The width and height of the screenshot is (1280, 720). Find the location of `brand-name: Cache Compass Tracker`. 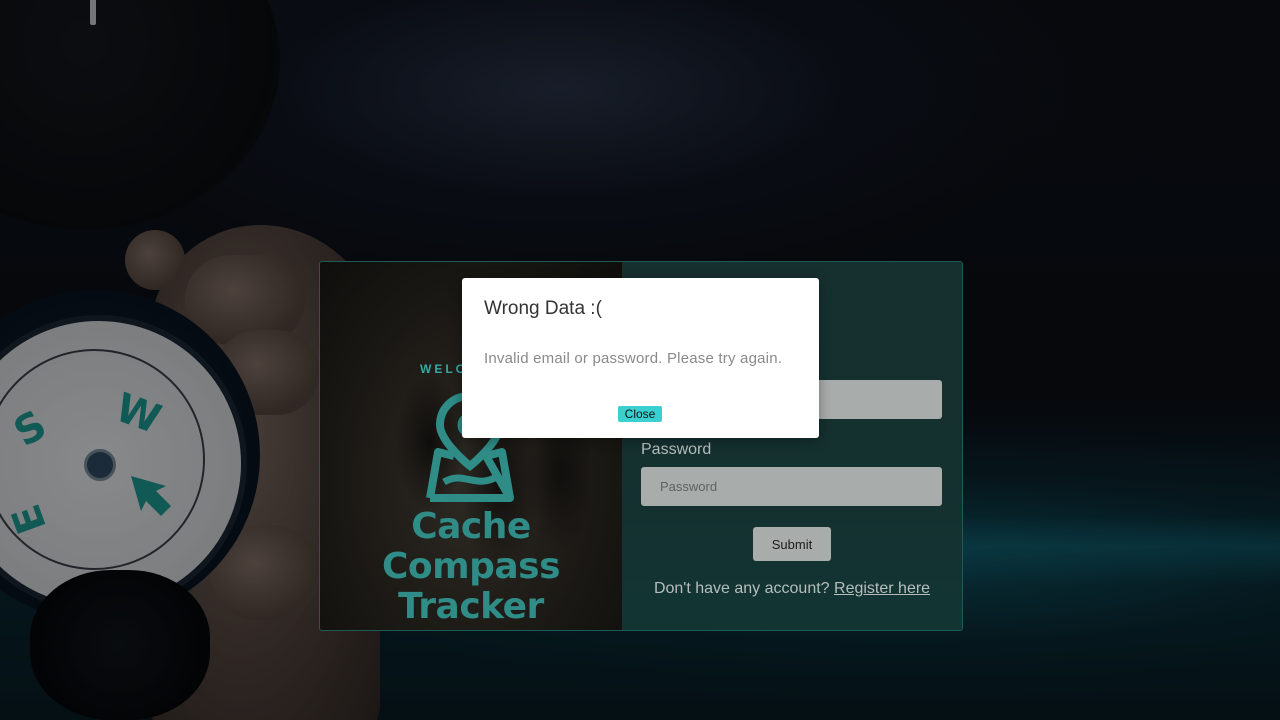

brand-name: Cache Compass Tracker is located at coordinates (471, 567).